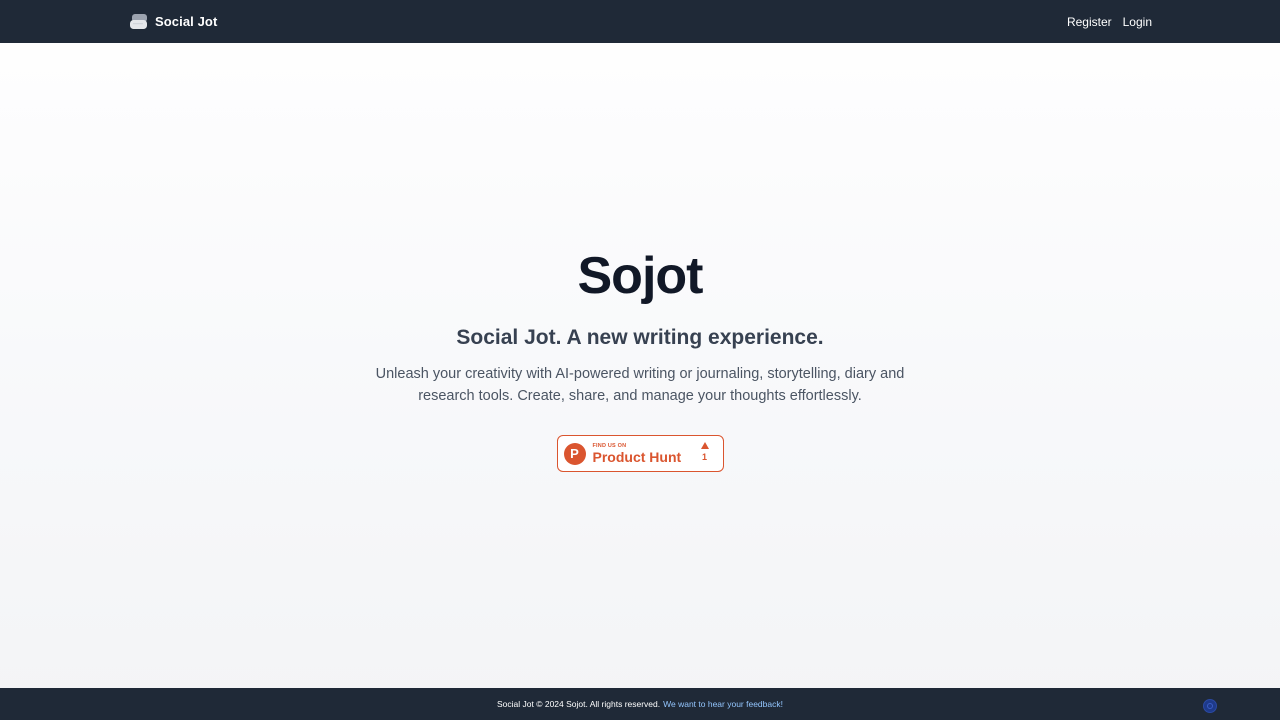  I want to click on top-navbar: Social Jot Register Login, so click(640, 21).